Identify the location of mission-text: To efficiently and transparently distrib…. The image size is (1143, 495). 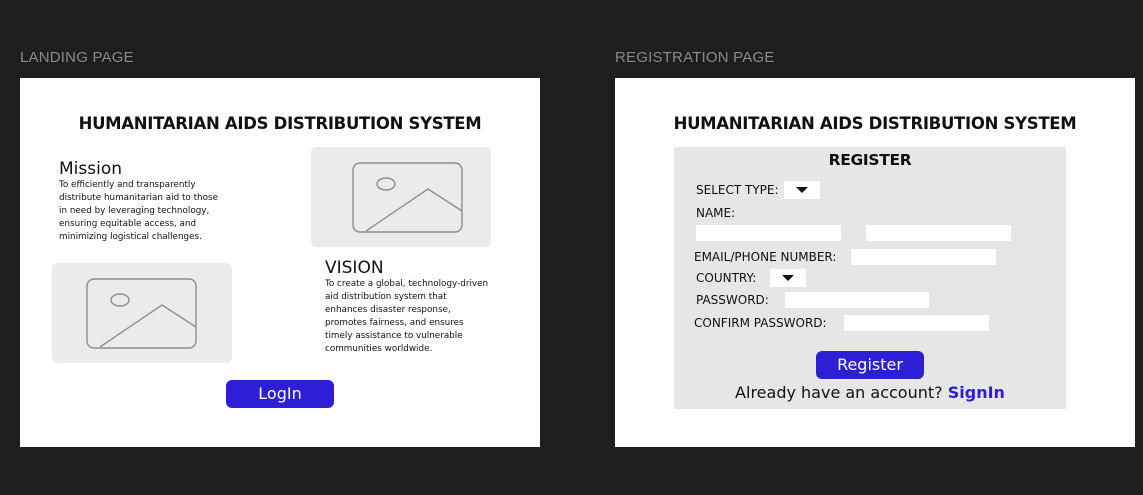
(138, 211).